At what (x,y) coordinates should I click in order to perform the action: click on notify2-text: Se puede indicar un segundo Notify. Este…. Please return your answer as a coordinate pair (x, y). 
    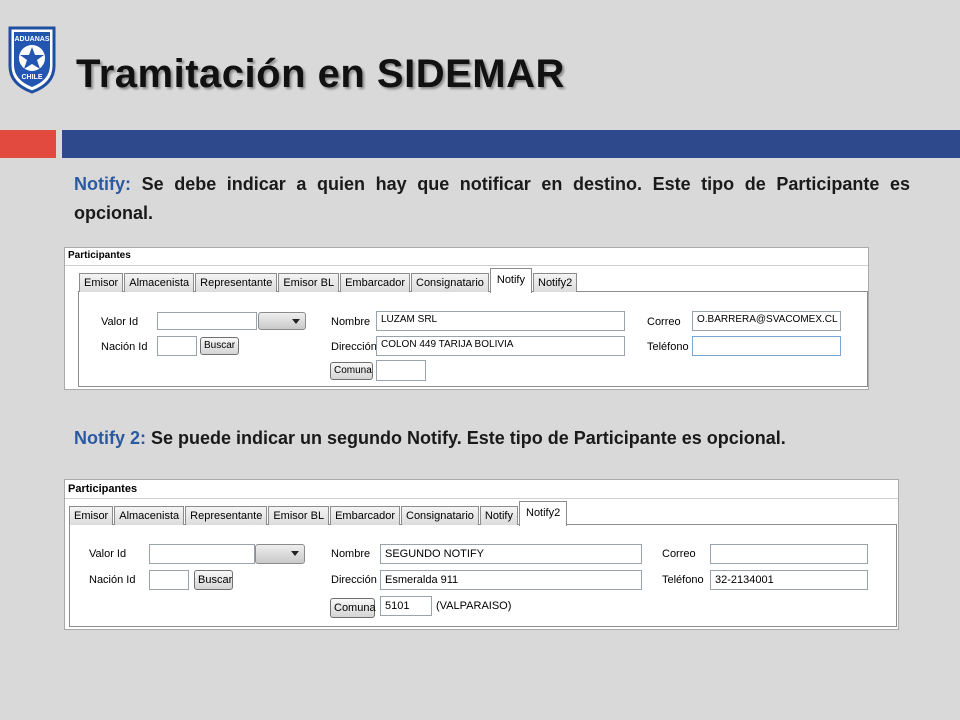
    Looking at the image, I should click on (466, 438).